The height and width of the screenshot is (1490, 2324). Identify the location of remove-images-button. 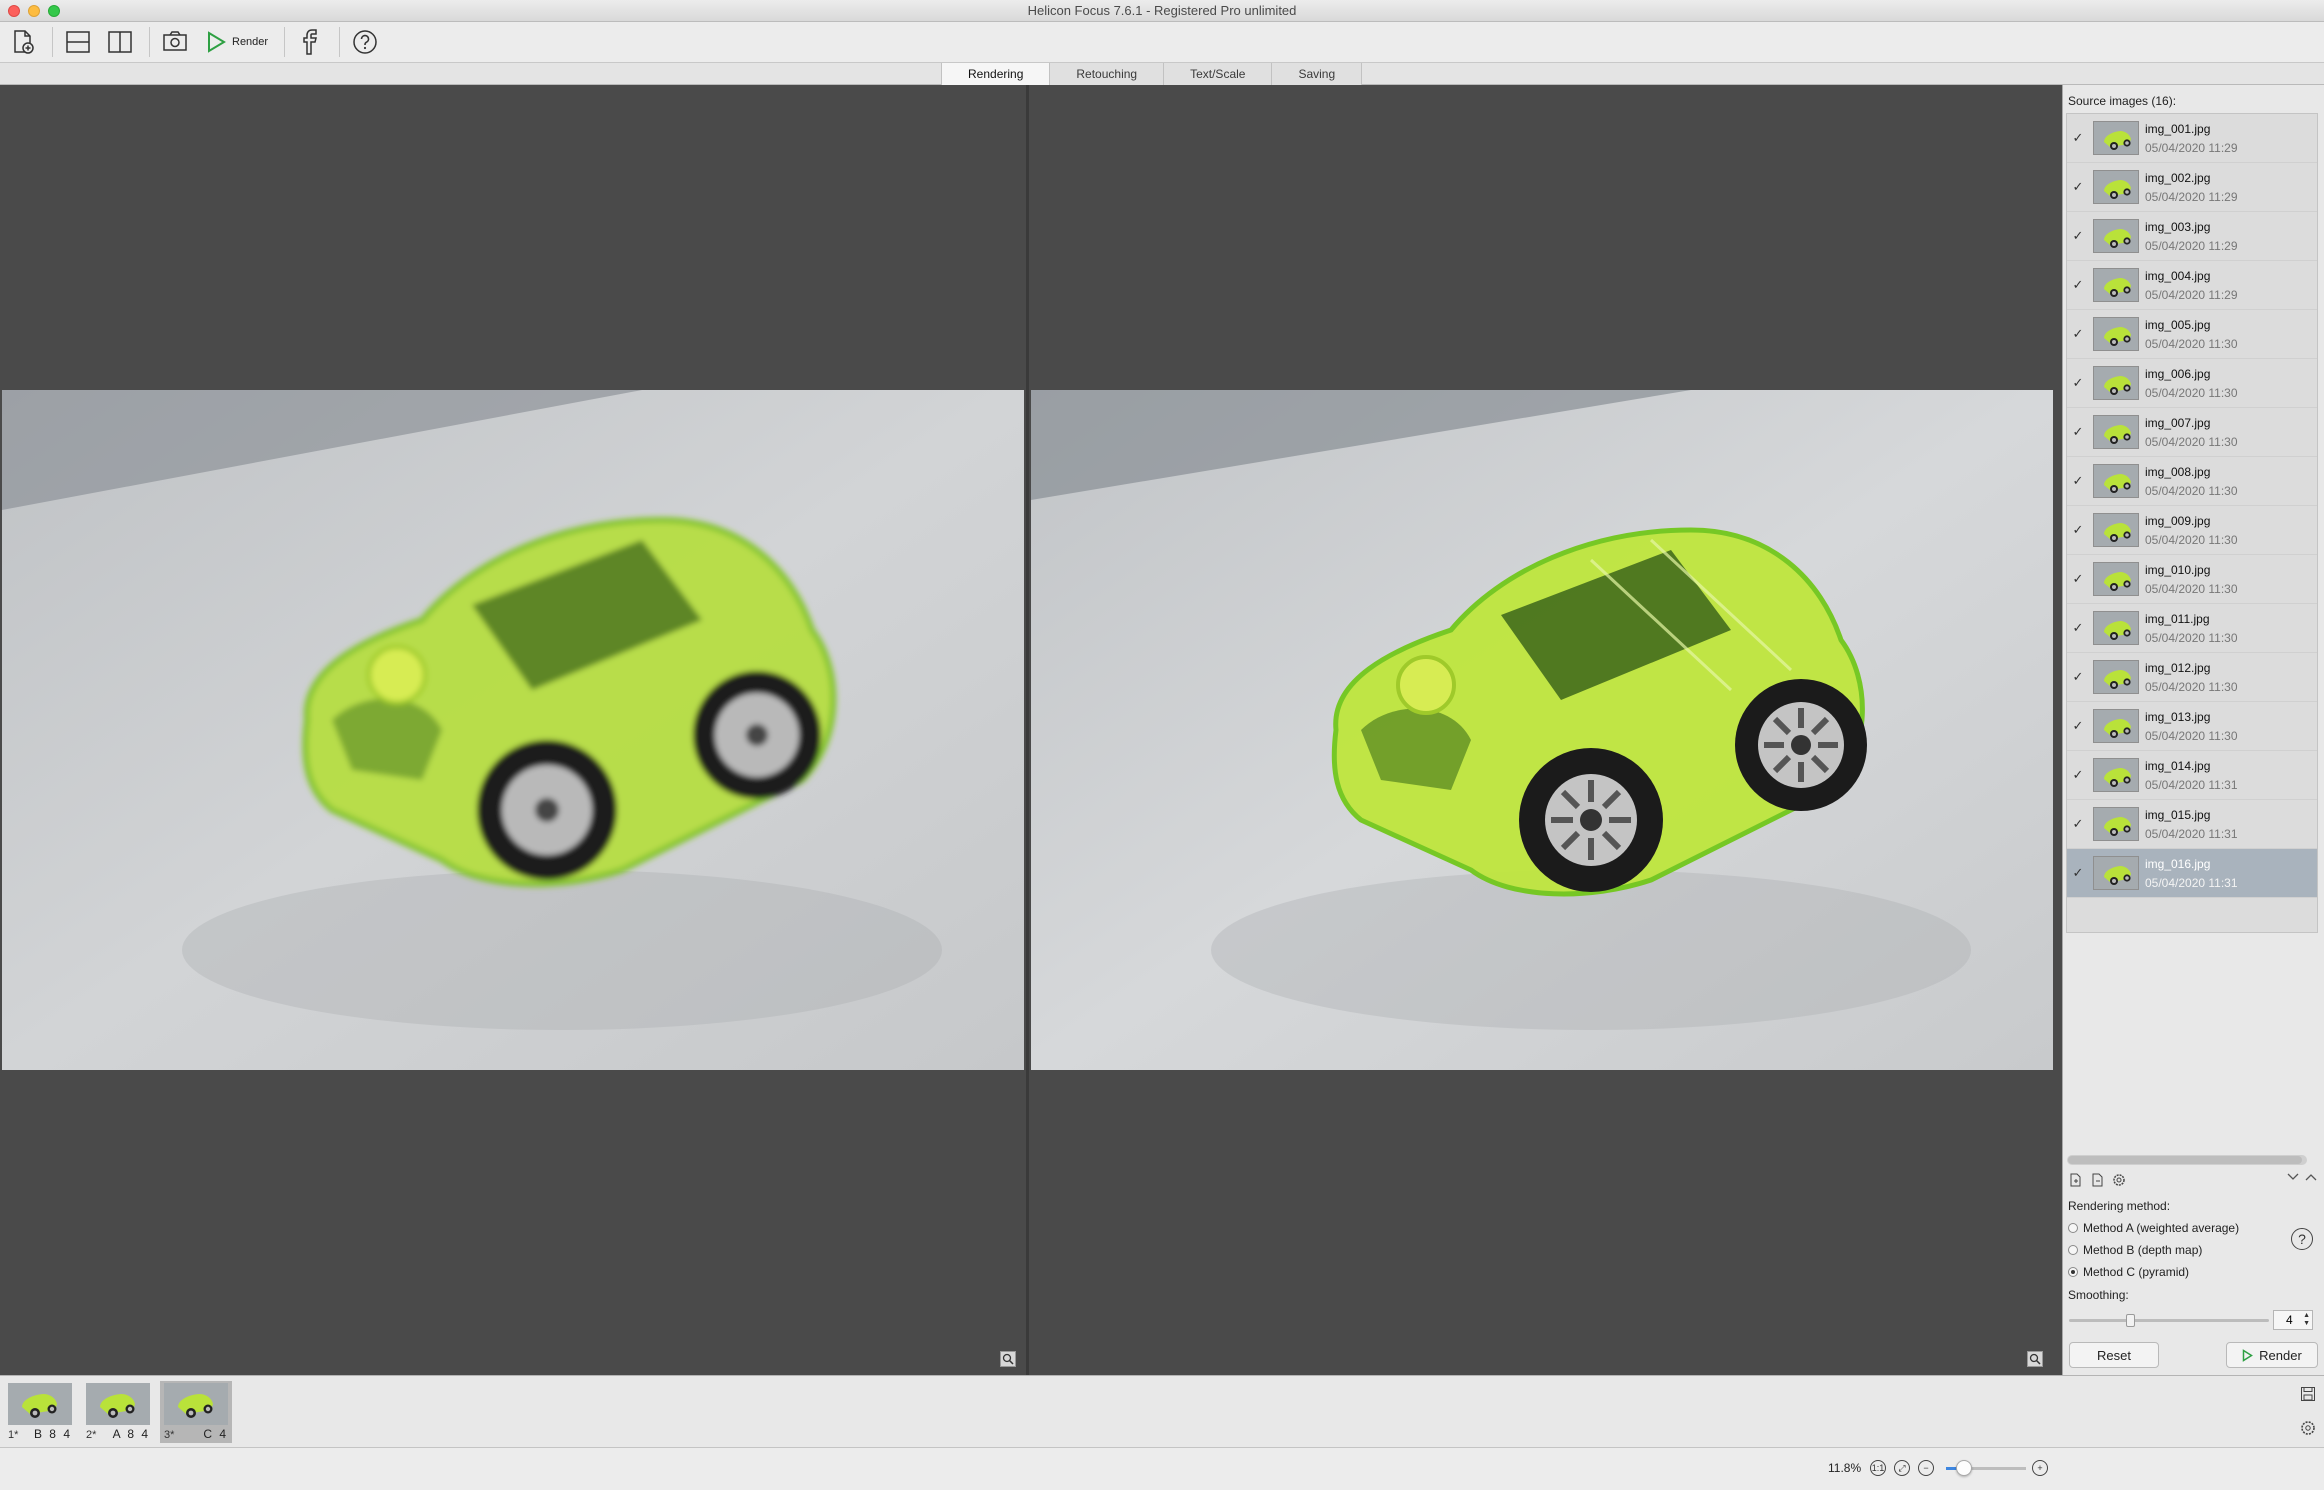
(2097, 1180).